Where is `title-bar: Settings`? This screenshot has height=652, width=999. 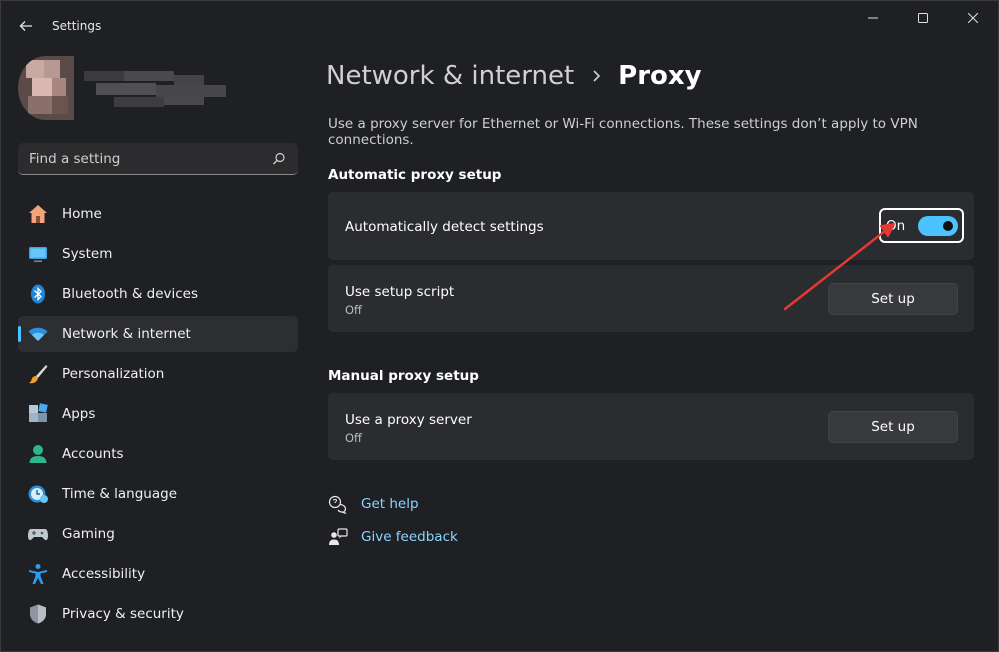 title-bar: Settings is located at coordinates (499, 26).